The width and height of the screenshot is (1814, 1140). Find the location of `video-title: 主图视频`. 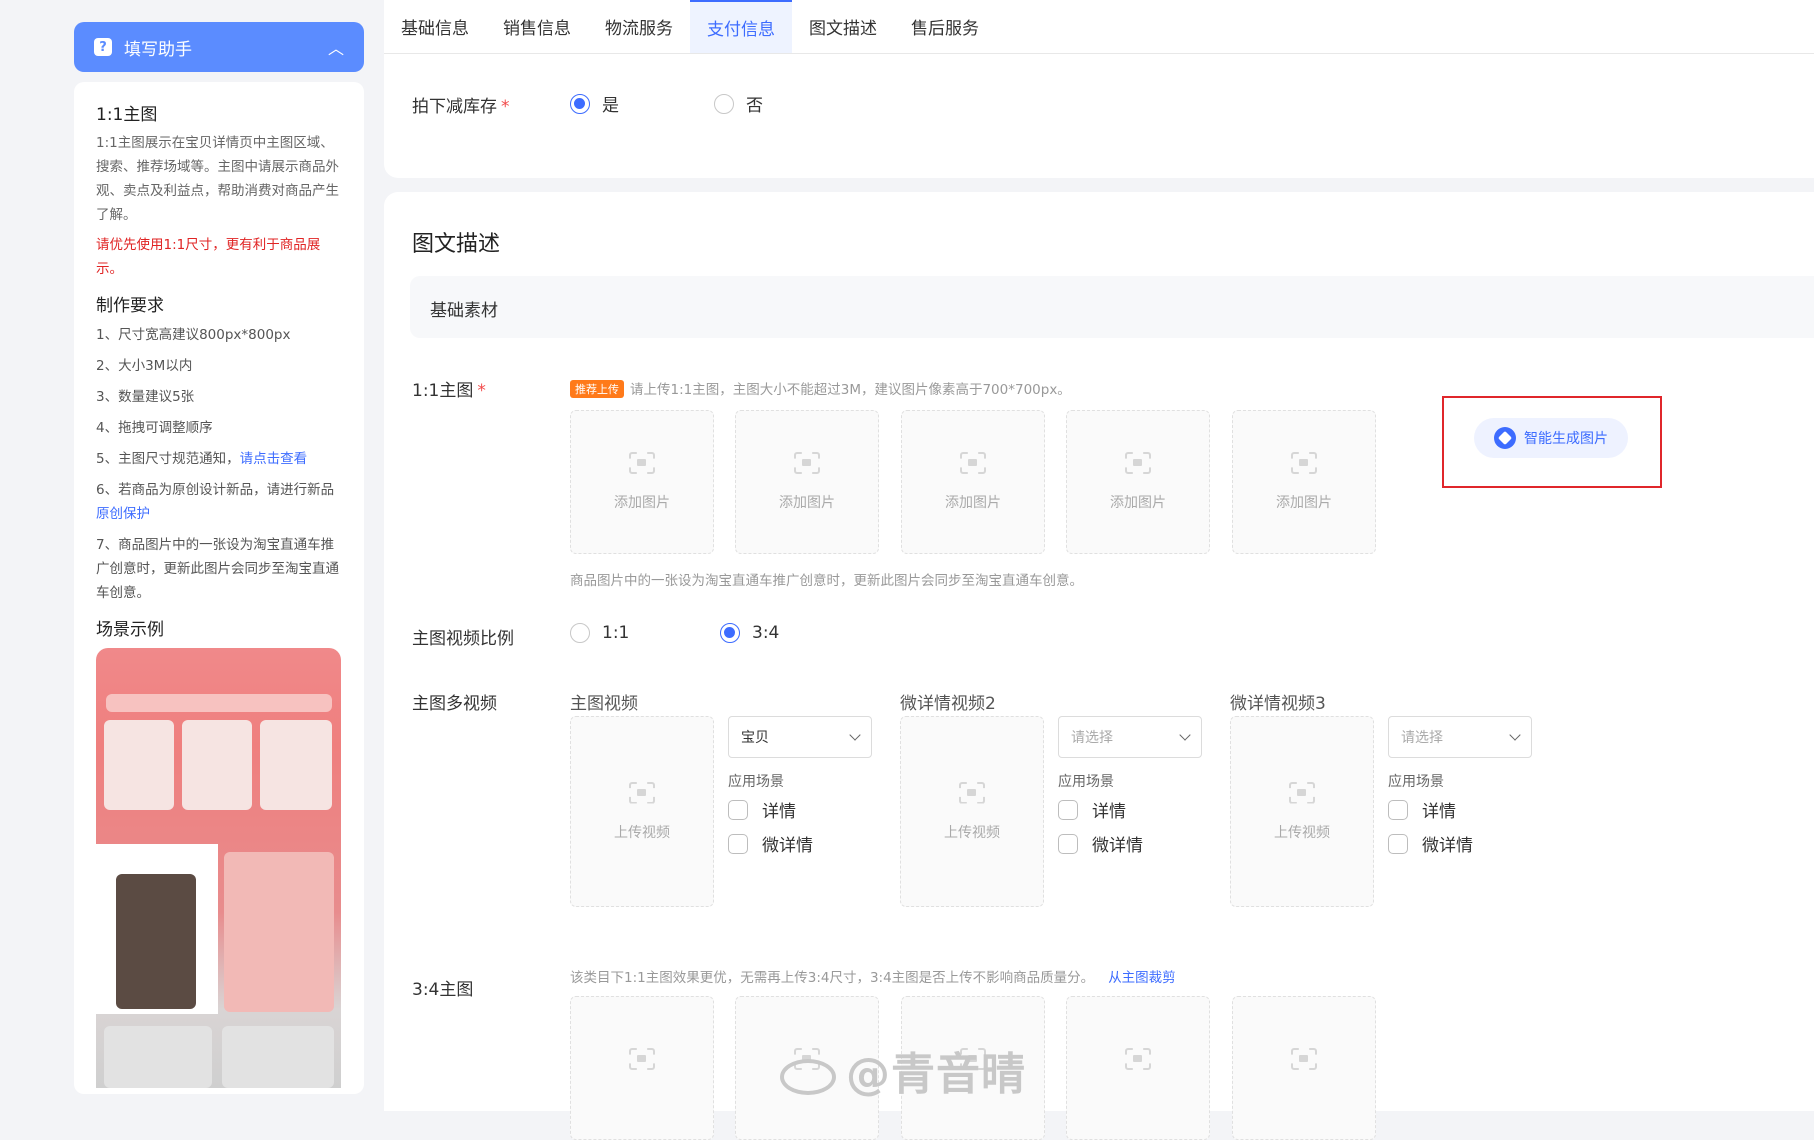

video-title: 主图视频 is located at coordinates (604, 704).